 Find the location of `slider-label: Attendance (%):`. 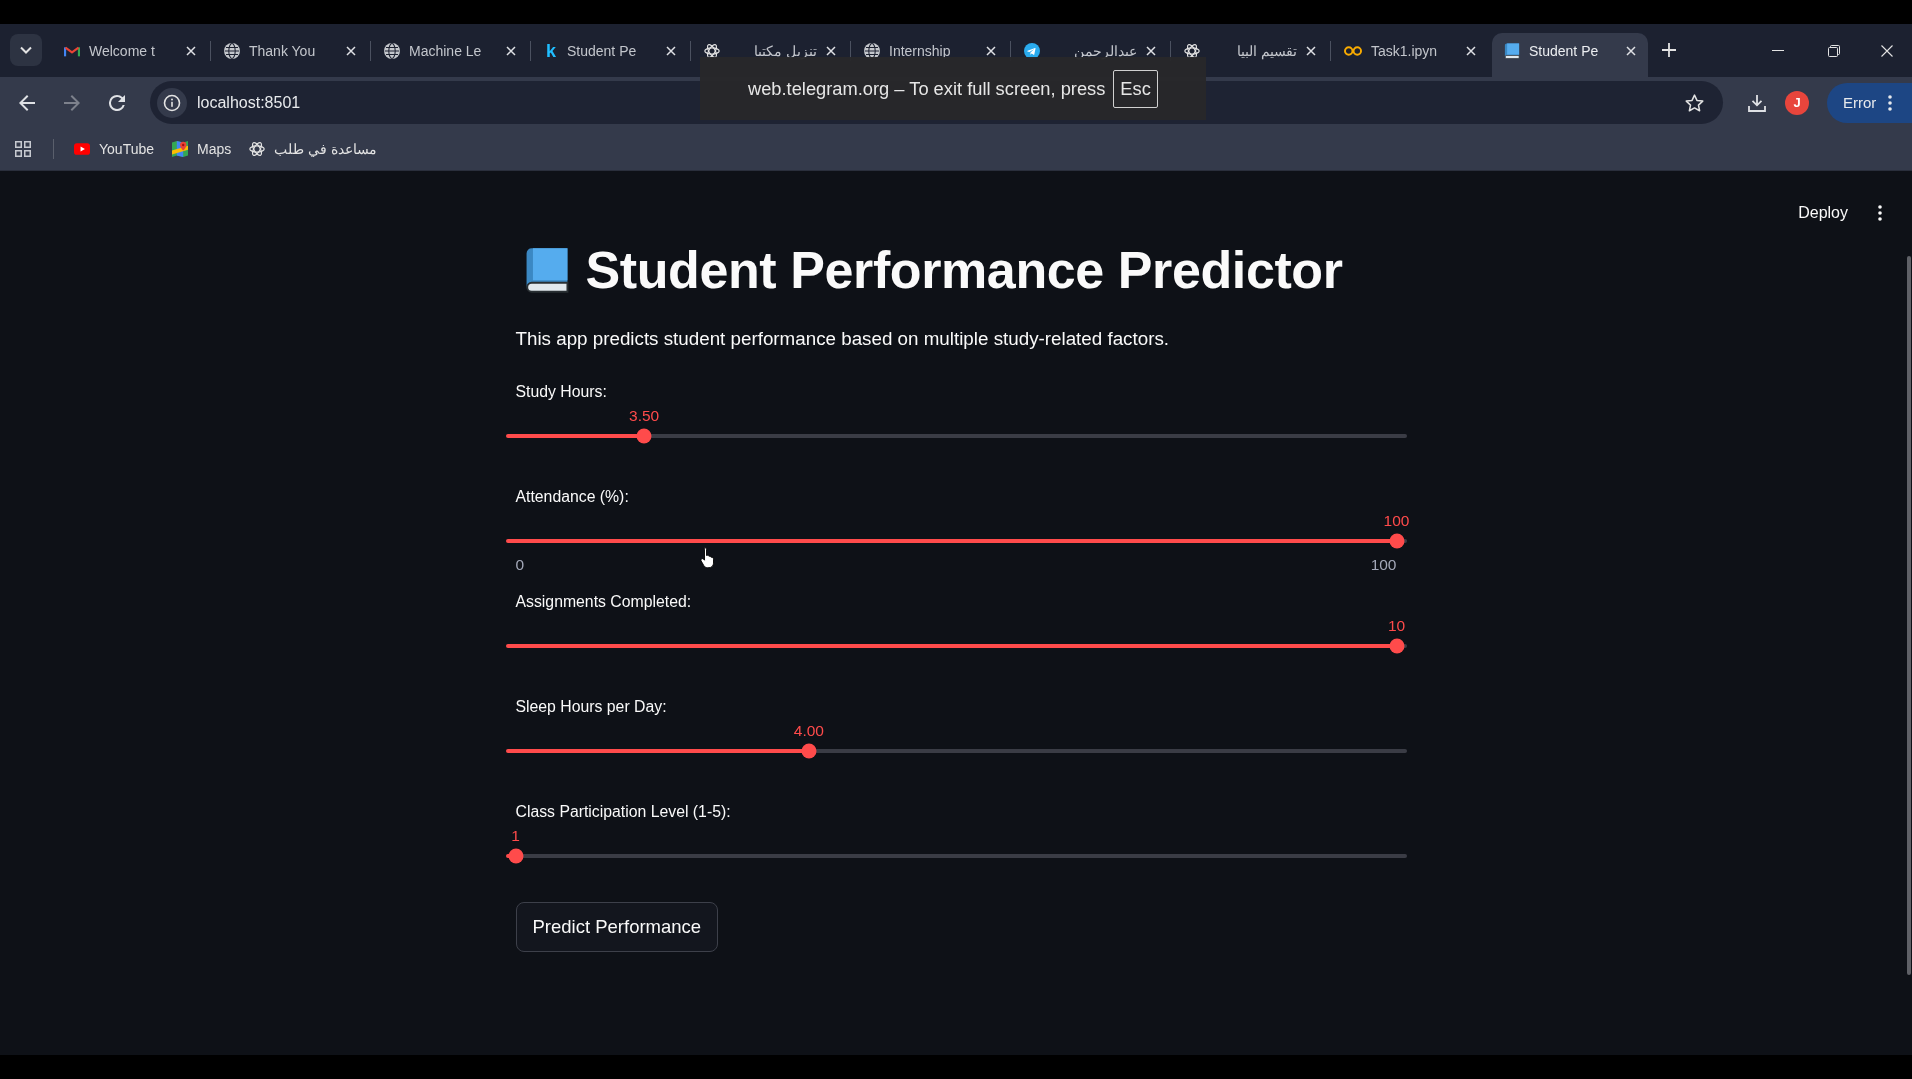

slider-label: Attendance (%): is located at coordinates (572, 497).